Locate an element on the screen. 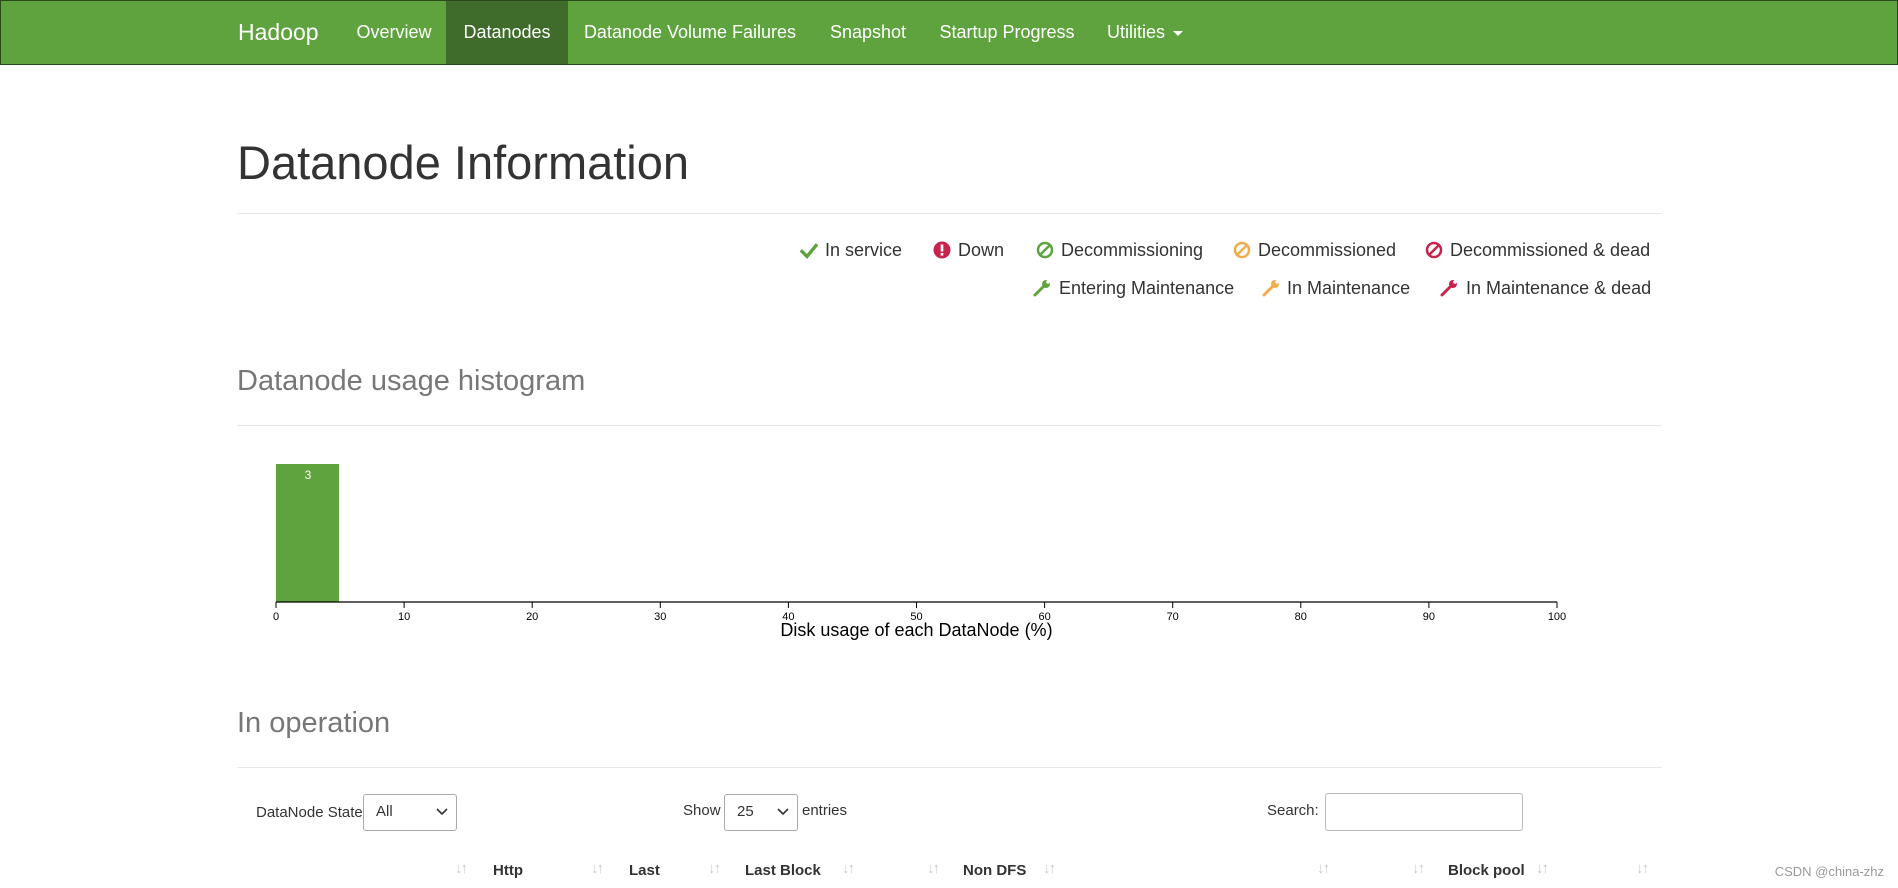 The image size is (1898, 888). x-tick-label: 20 is located at coordinates (532, 617).